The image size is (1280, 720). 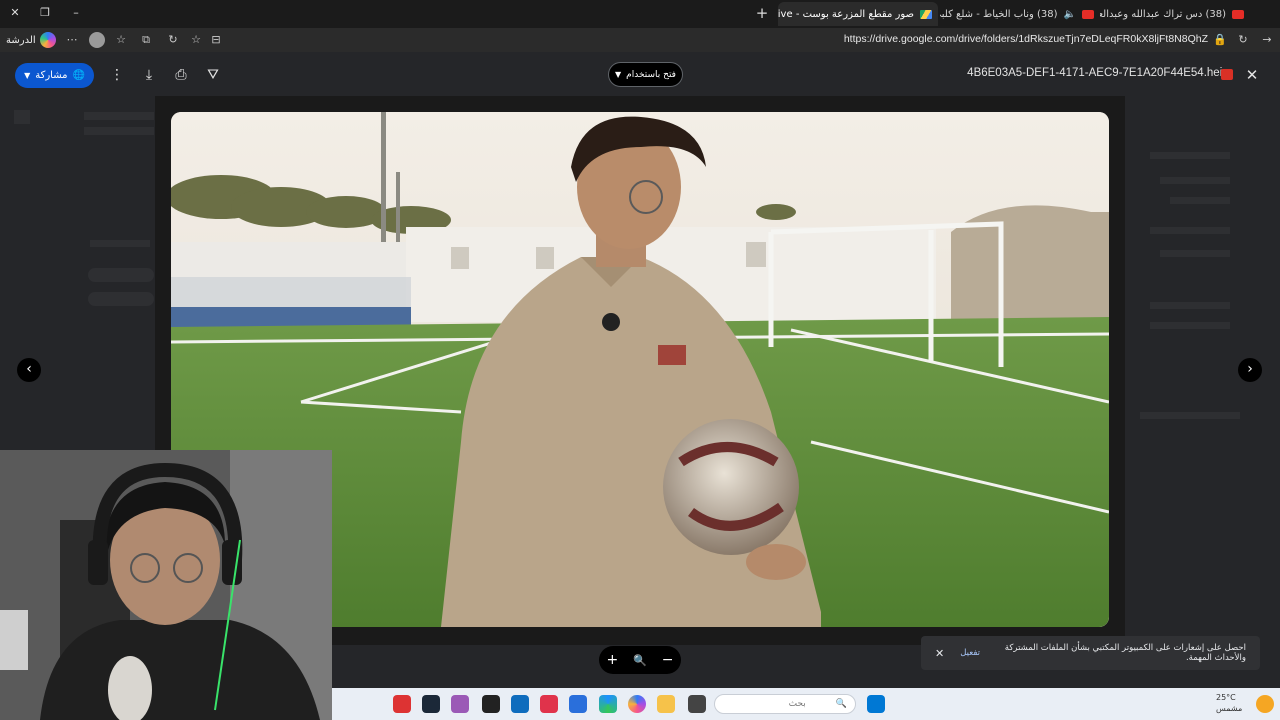 I want to click on speaker-icon: 🔈, so click(x=1070, y=14).